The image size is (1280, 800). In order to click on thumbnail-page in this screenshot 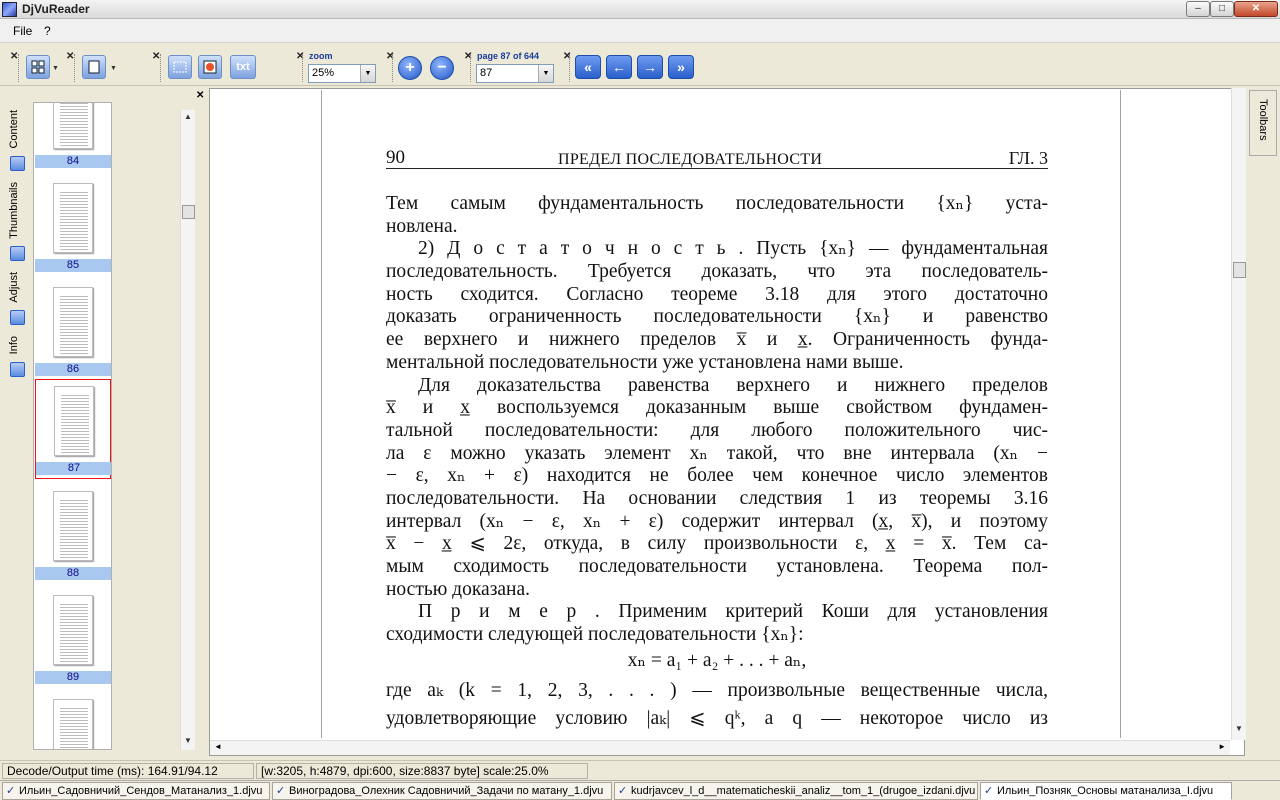, I will do `click(73, 721)`.